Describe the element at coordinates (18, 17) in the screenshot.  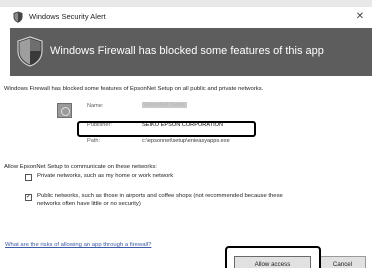
I see `shield-small-icon` at that location.